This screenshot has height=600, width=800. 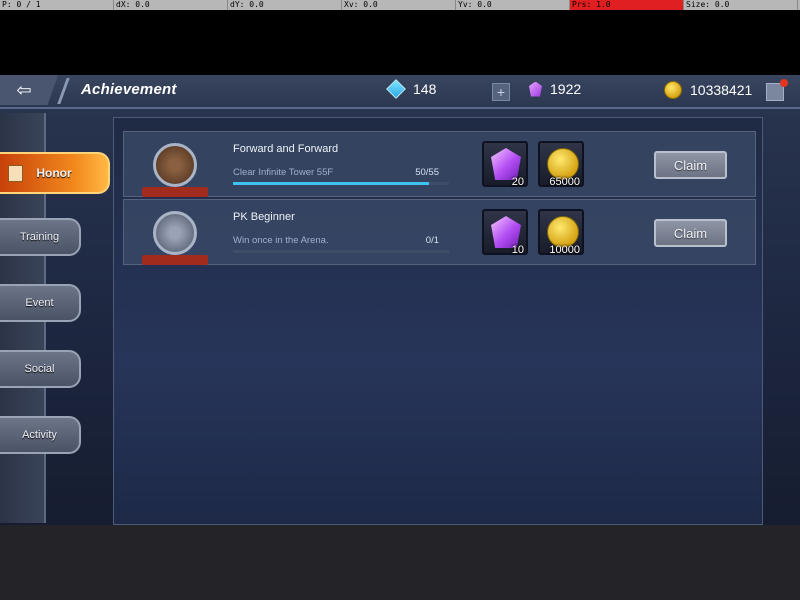 What do you see at coordinates (777, 90) in the screenshot?
I see `mail-button` at bounding box center [777, 90].